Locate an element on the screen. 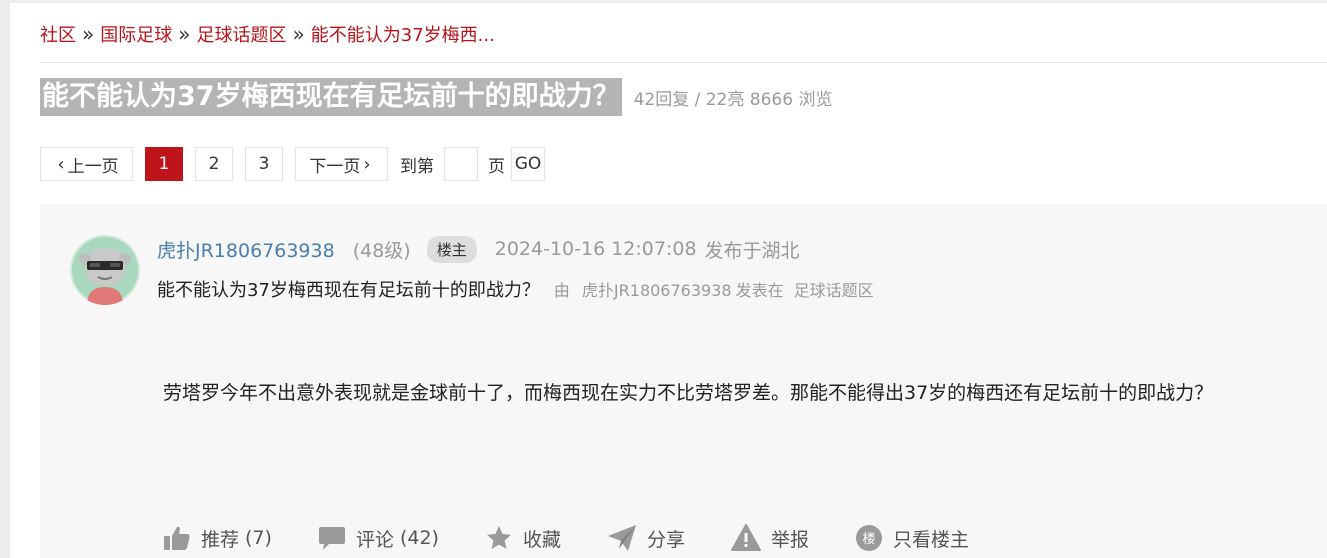  share-label: 分享 is located at coordinates (665, 539).